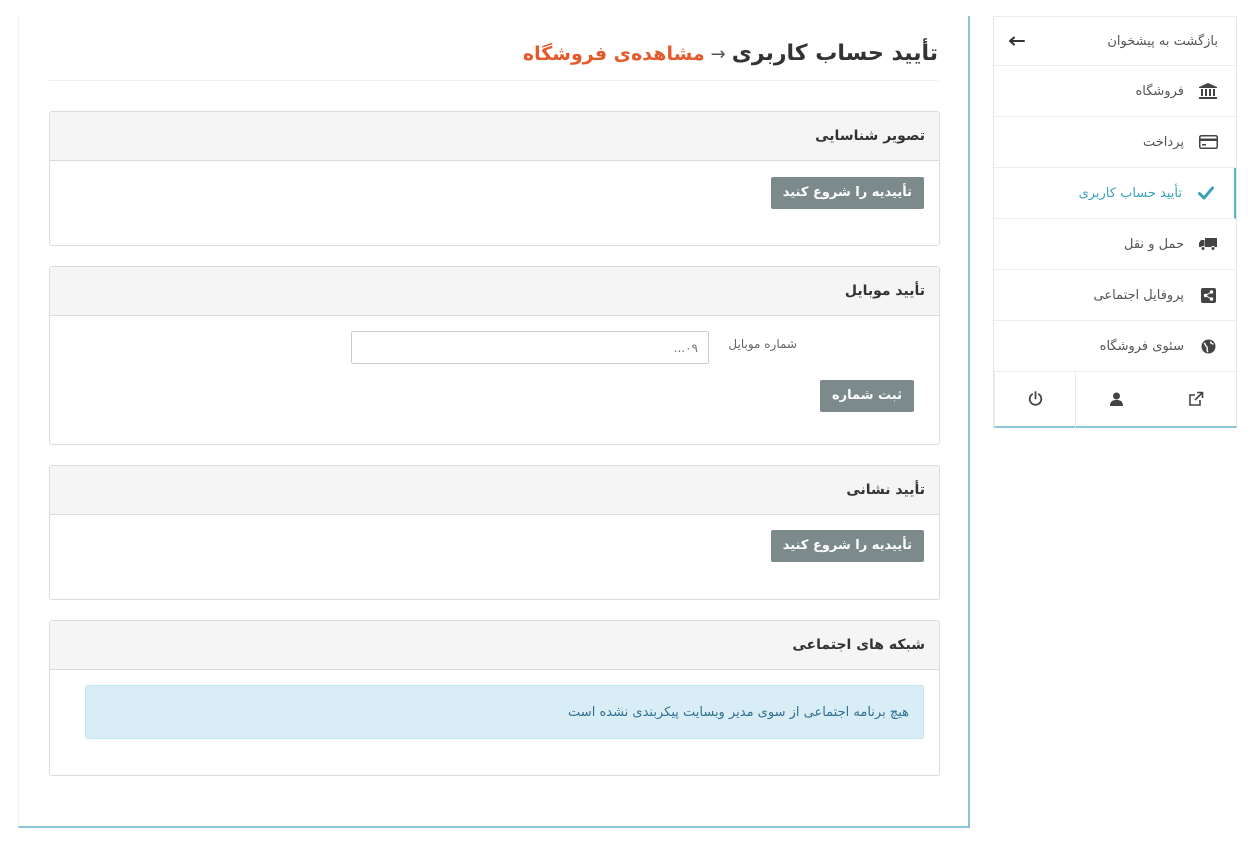 The width and height of the screenshot is (1254, 843). What do you see at coordinates (493, 80) in the screenshot?
I see `title-divider` at bounding box center [493, 80].